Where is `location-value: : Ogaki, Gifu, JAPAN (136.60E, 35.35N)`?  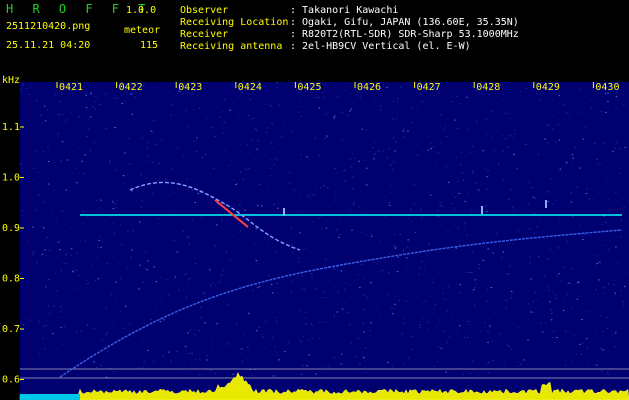 location-value: : Ogaki, Gifu, JAPAN (136.60E, 35.35N) is located at coordinates (404, 22).